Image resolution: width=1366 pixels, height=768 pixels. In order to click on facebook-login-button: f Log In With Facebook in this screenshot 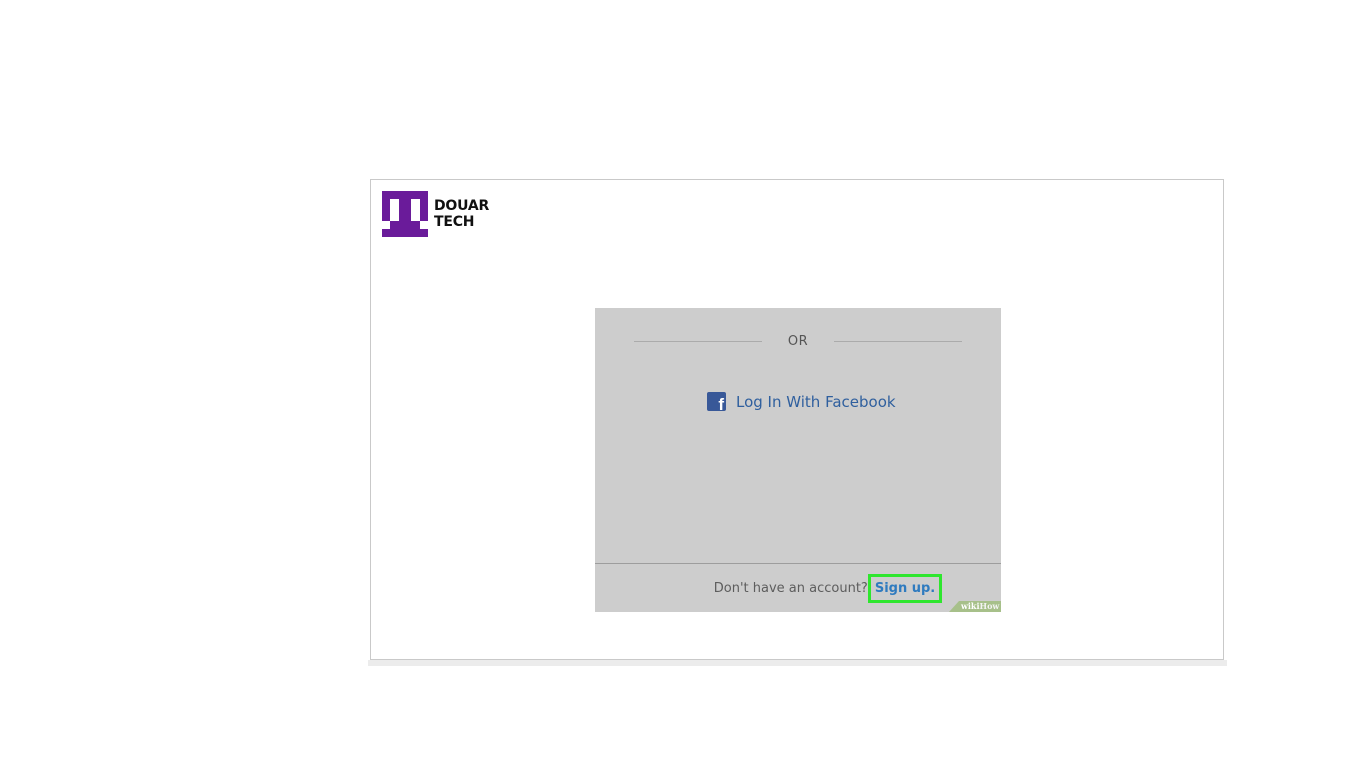, I will do `click(801, 401)`.